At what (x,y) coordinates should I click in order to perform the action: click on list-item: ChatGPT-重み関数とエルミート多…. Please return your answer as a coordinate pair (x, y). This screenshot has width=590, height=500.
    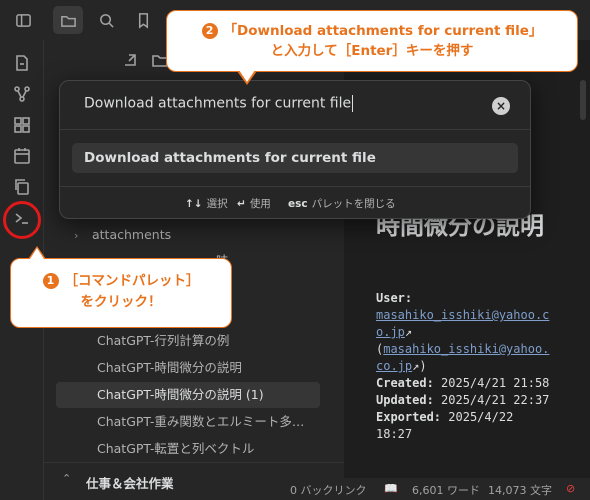
    Looking at the image, I should click on (188, 422).